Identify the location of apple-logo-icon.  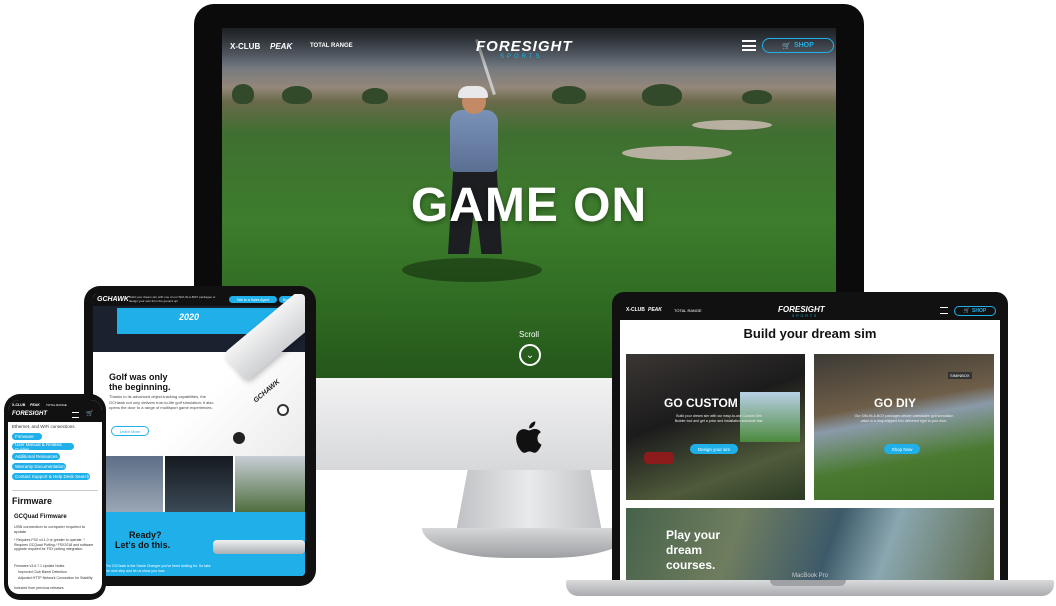
(529, 437).